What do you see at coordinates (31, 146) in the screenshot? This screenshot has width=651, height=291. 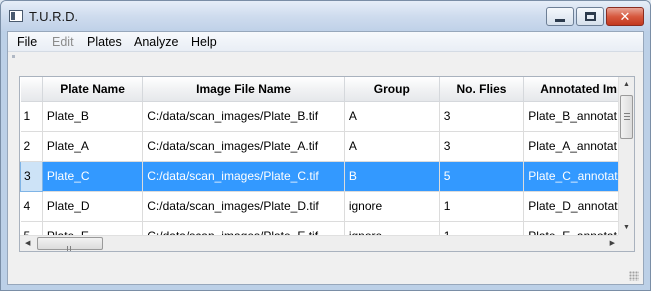 I see `row-header: 2` at bounding box center [31, 146].